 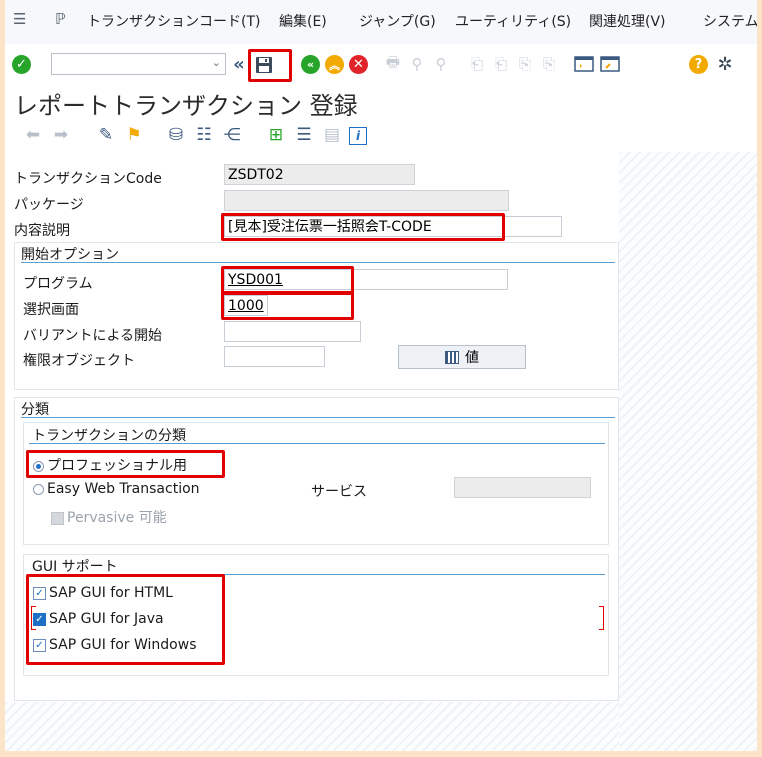 I want to click on display-change-icon: ✎, so click(x=106, y=135).